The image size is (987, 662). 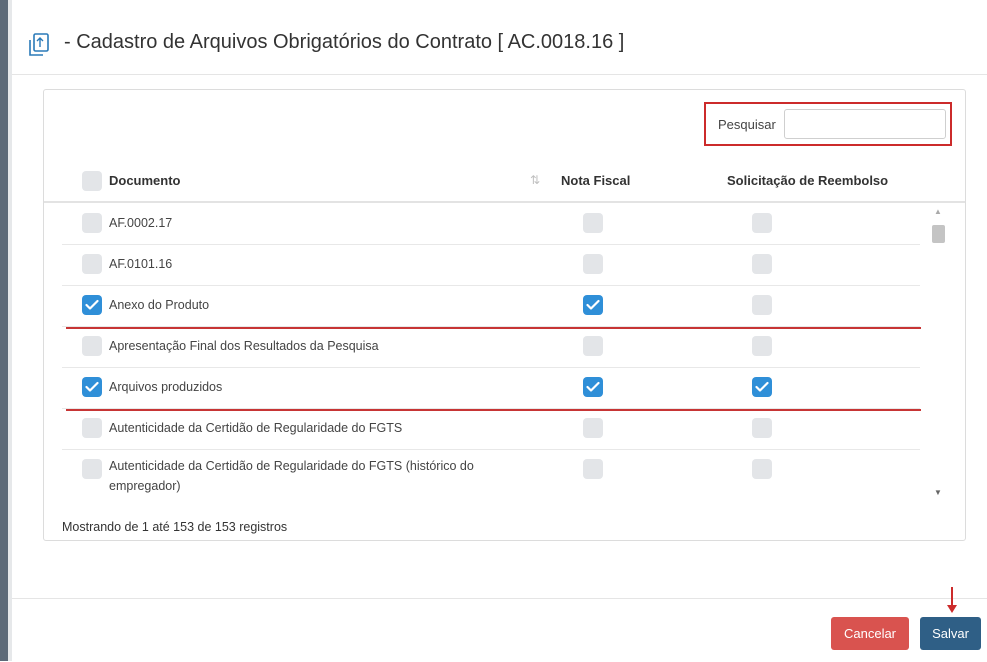 I want to click on table-row: AF.0002.17, so click(x=491, y=224).